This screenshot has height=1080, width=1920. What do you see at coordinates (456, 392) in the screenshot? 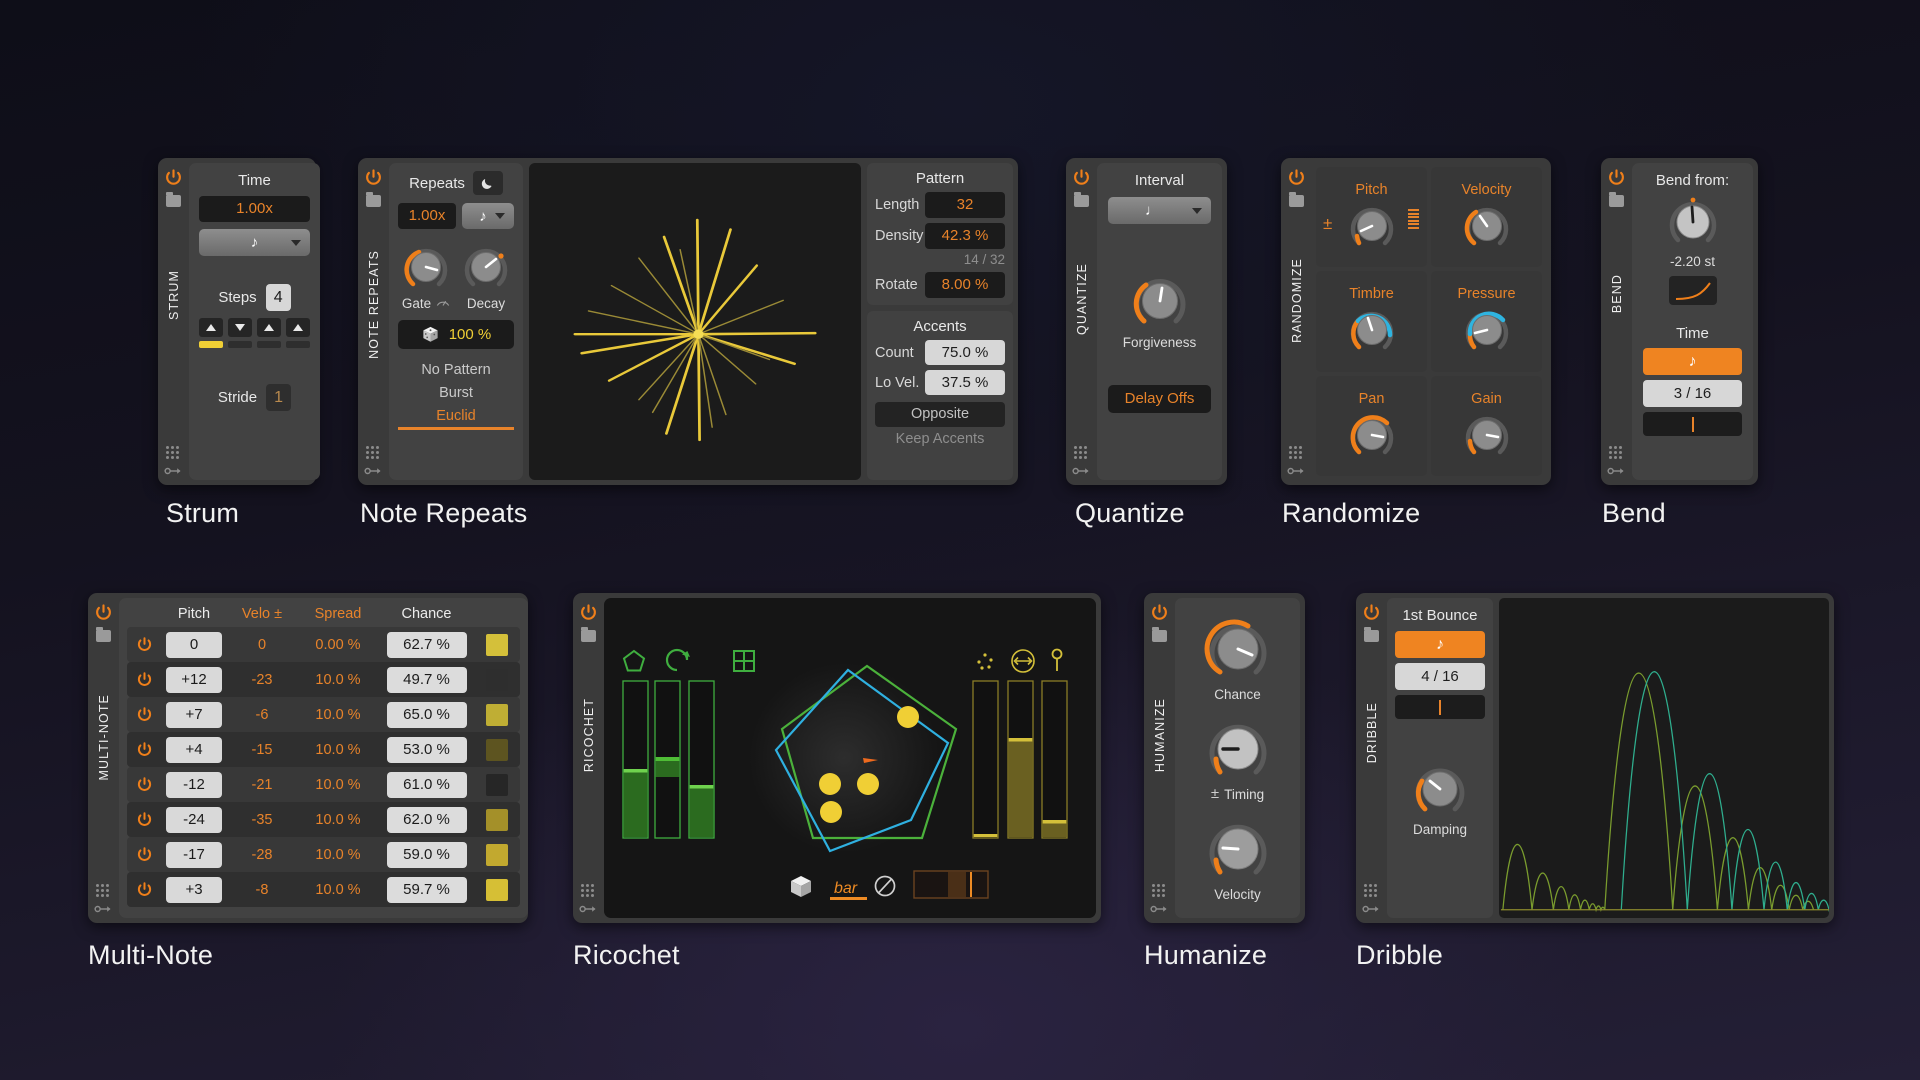
I see `pattern-option-burst: Burst` at bounding box center [456, 392].